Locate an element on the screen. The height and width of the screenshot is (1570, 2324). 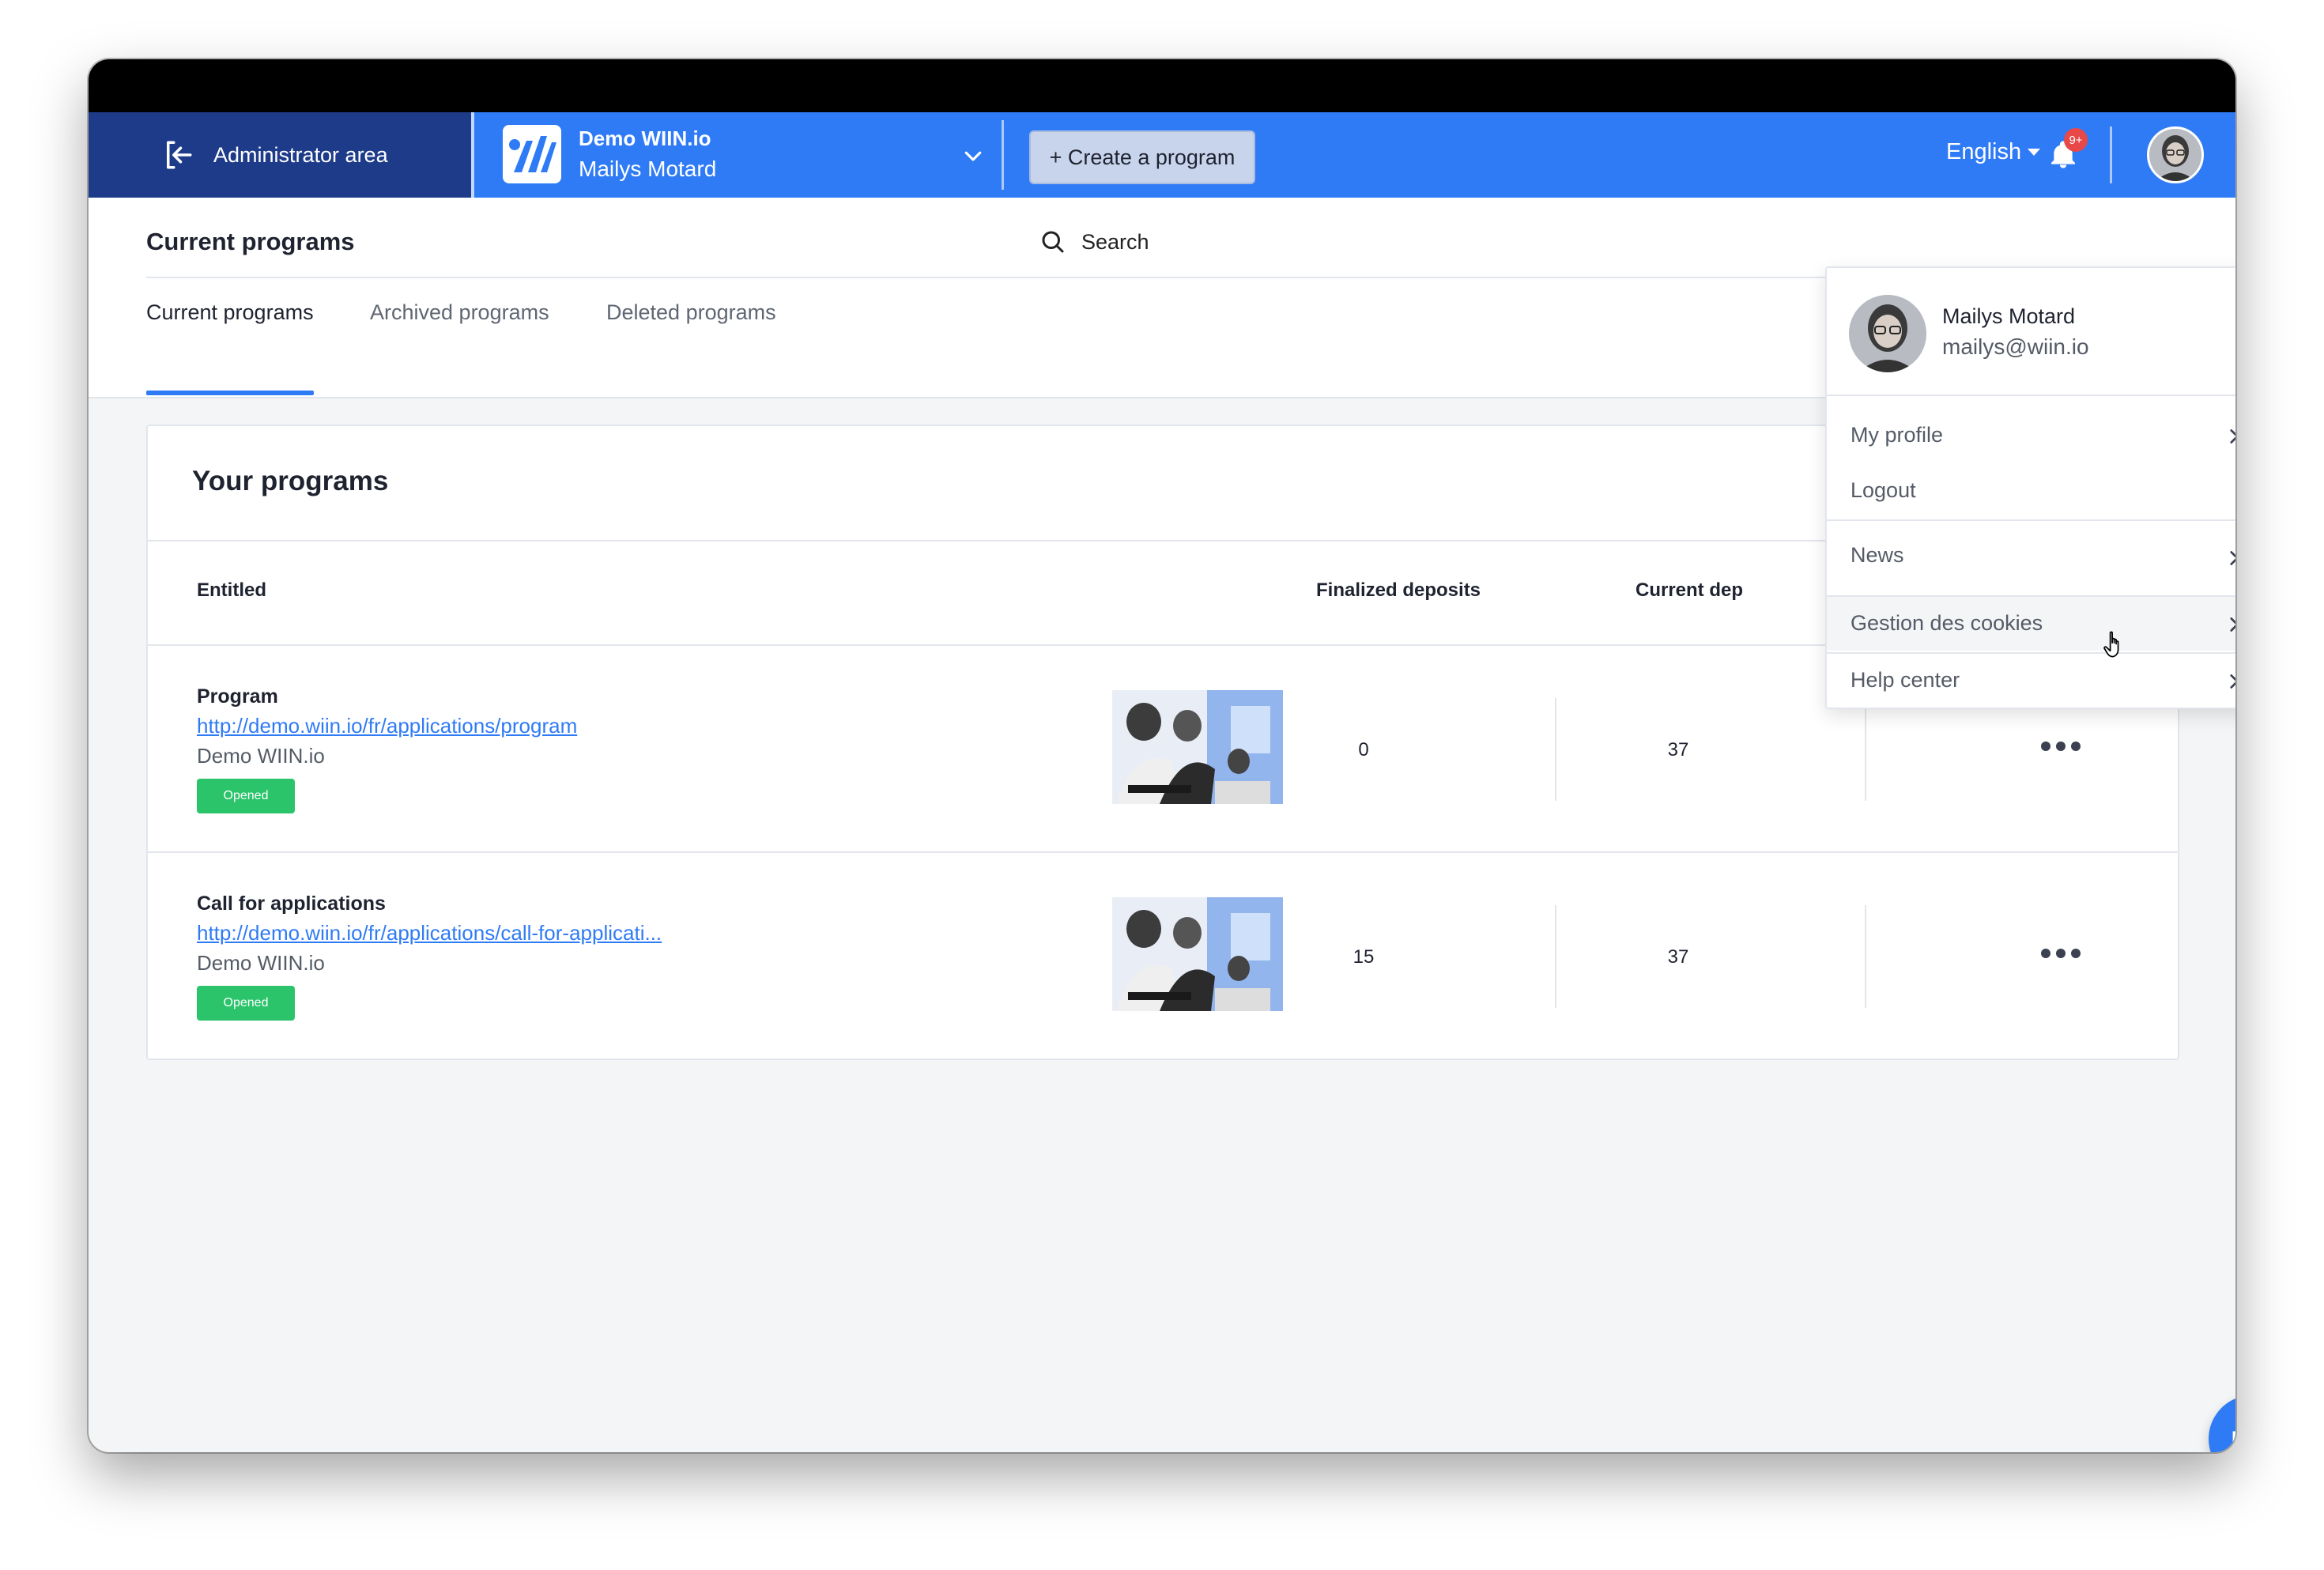
administrator-area-button: Administrator area is located at coordinates (280, 155).